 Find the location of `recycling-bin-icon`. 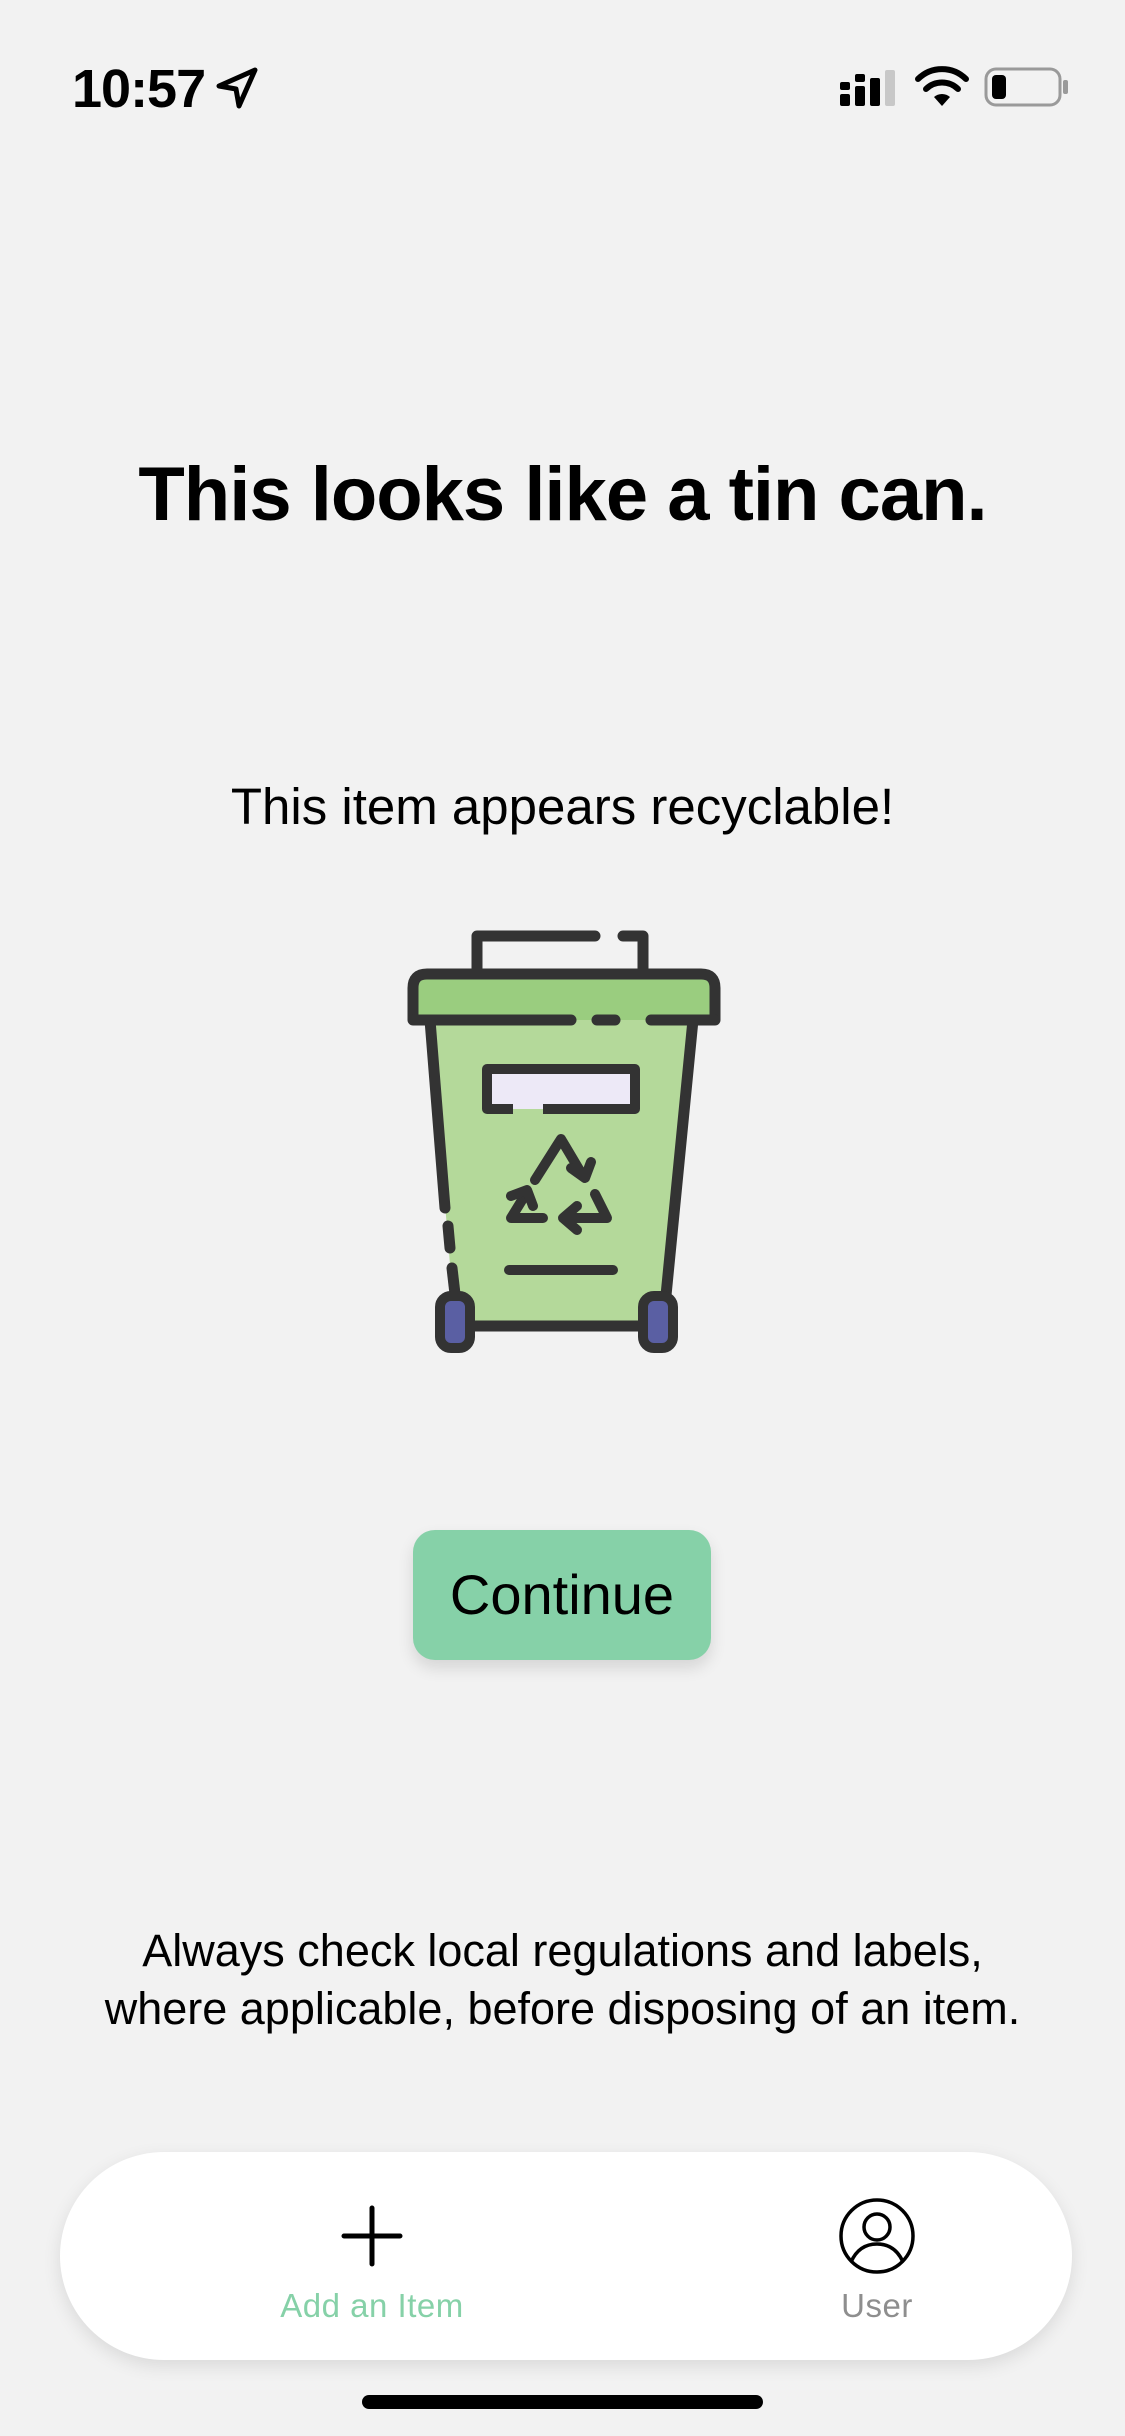

recycling-bin-icon is located at coordinates (564, 1141).